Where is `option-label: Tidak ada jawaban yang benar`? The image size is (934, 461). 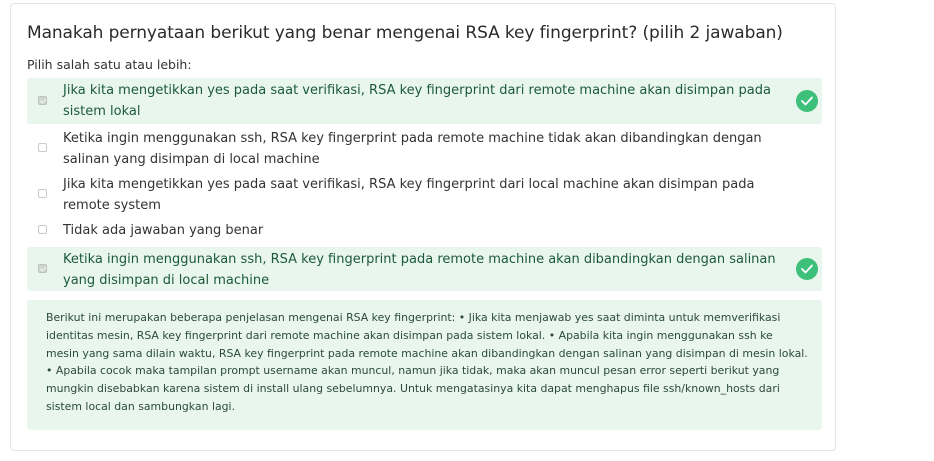
option-label: Tidak ada jawaban yang benar is located at coordinates (163, 230).